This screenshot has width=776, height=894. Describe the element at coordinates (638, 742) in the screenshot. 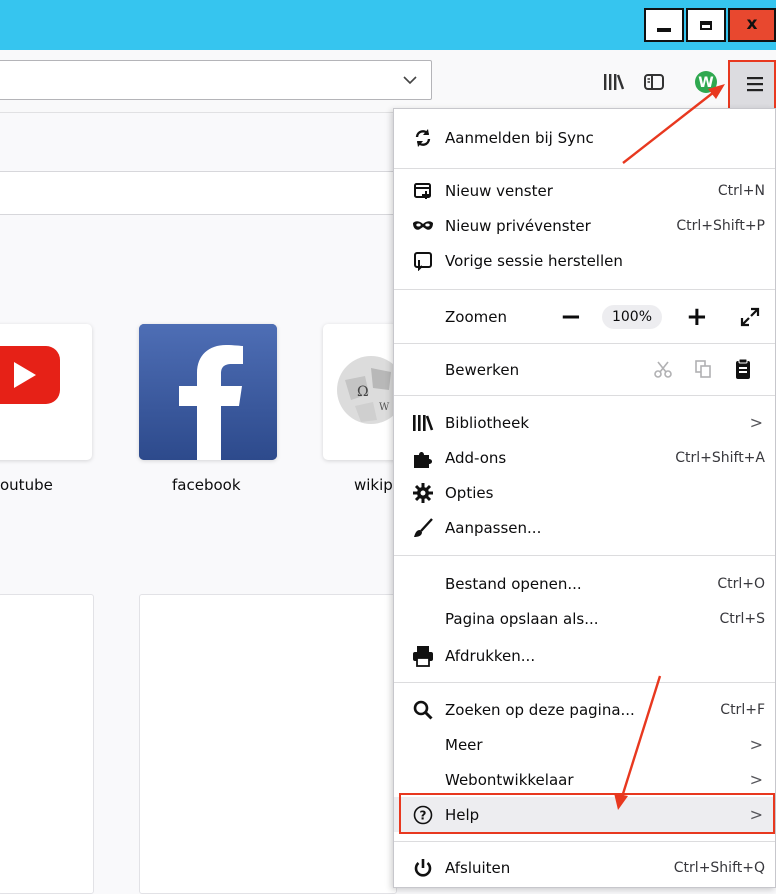

I see `annotation-arrow-to-help` at that location.